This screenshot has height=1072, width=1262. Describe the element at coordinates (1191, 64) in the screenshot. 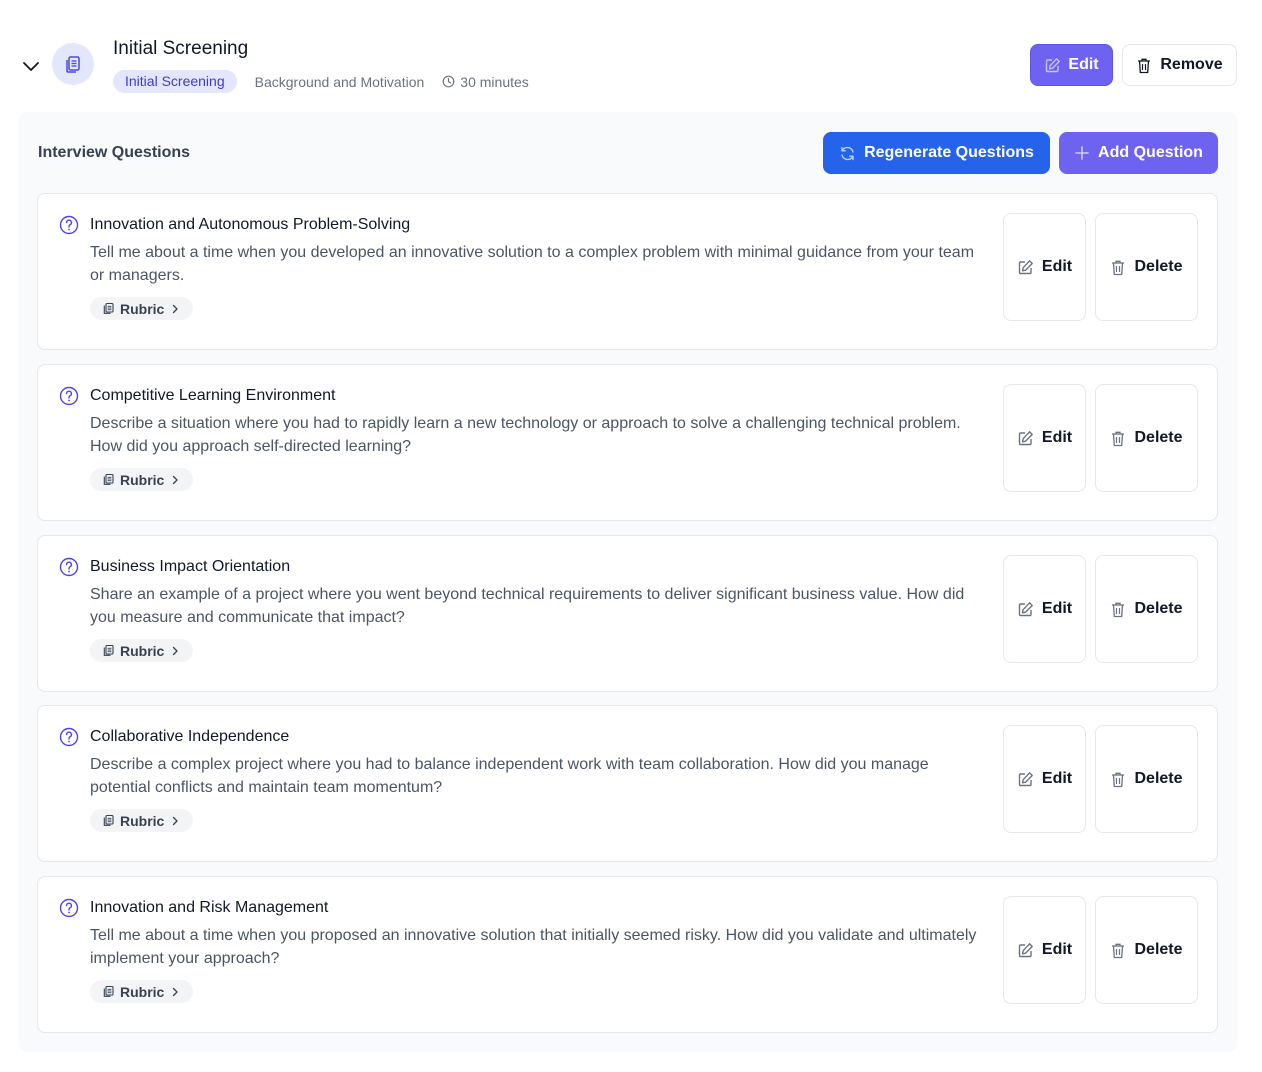

I see `remove-stage-label: Remove` at that location.